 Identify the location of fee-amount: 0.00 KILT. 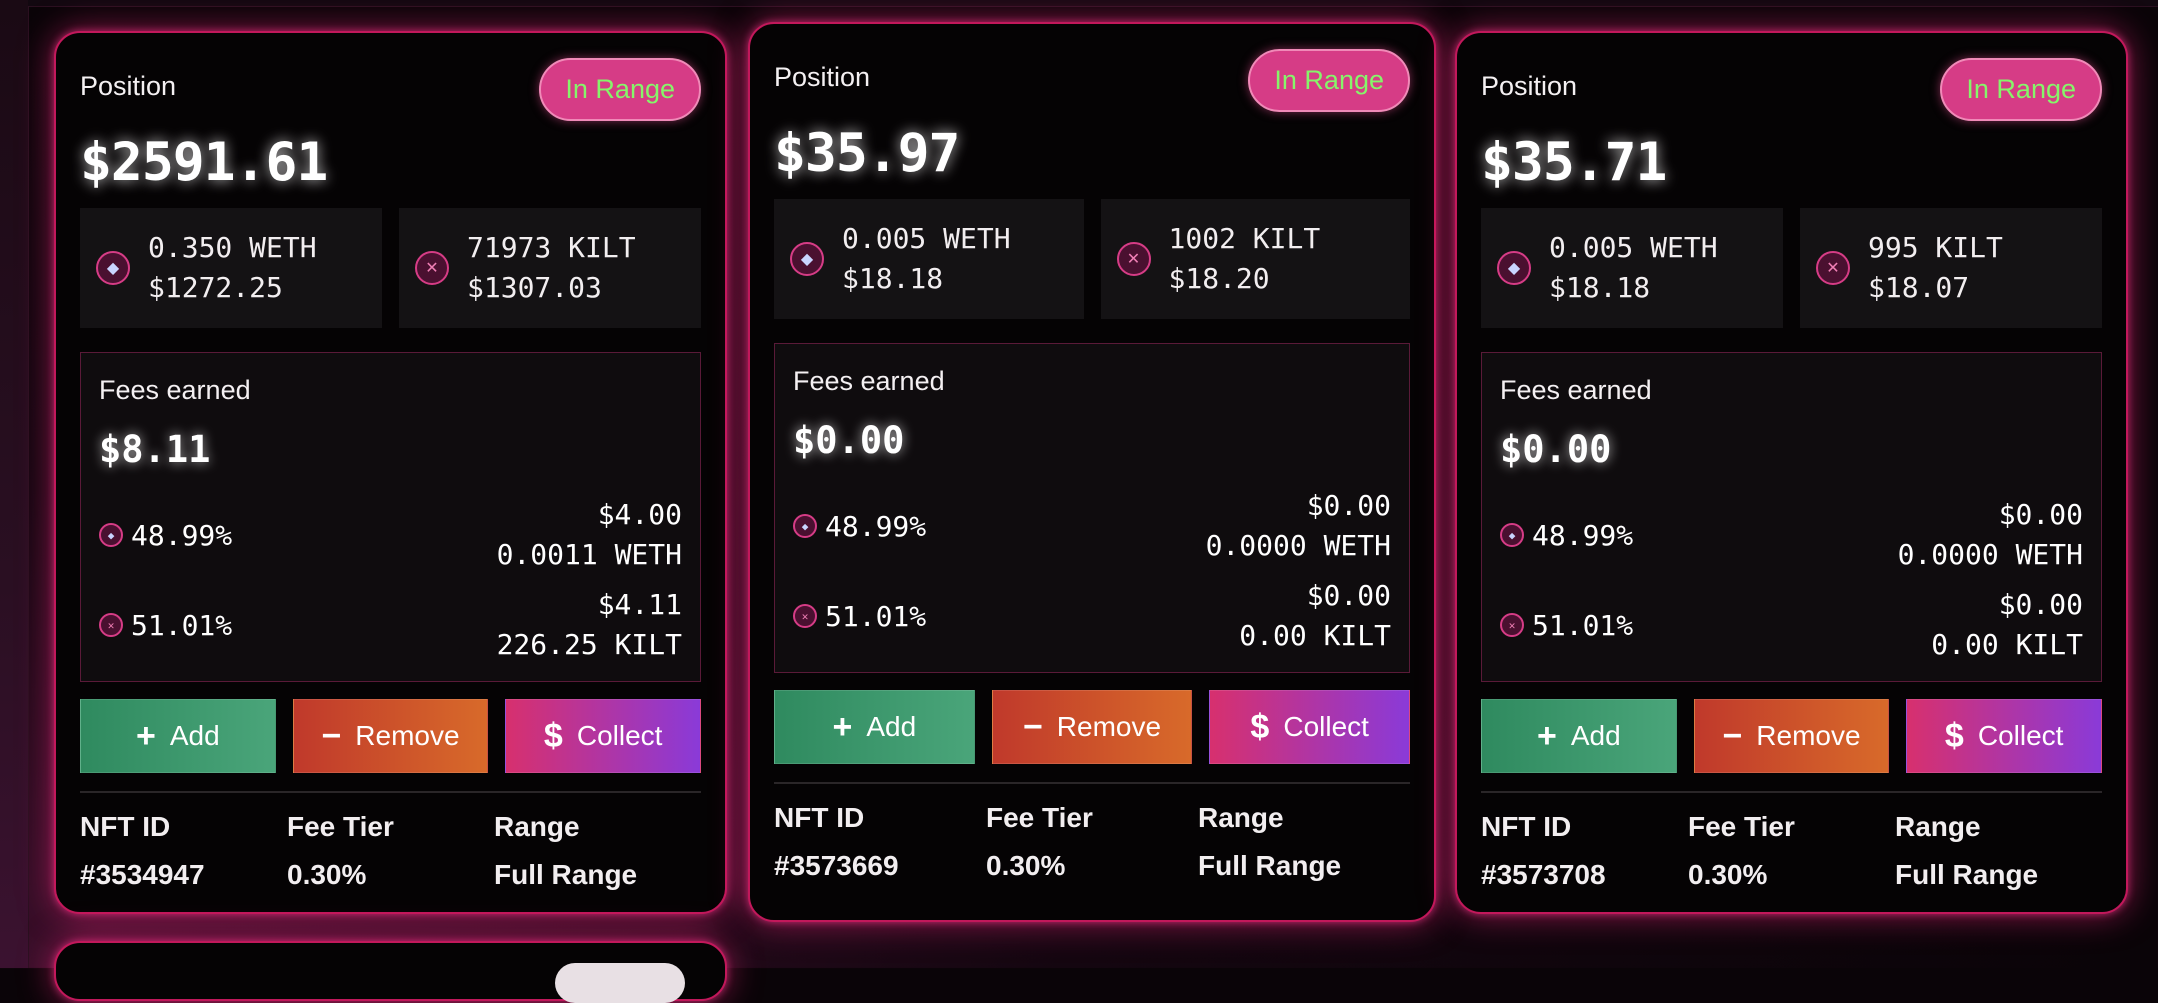
(2007, 644).